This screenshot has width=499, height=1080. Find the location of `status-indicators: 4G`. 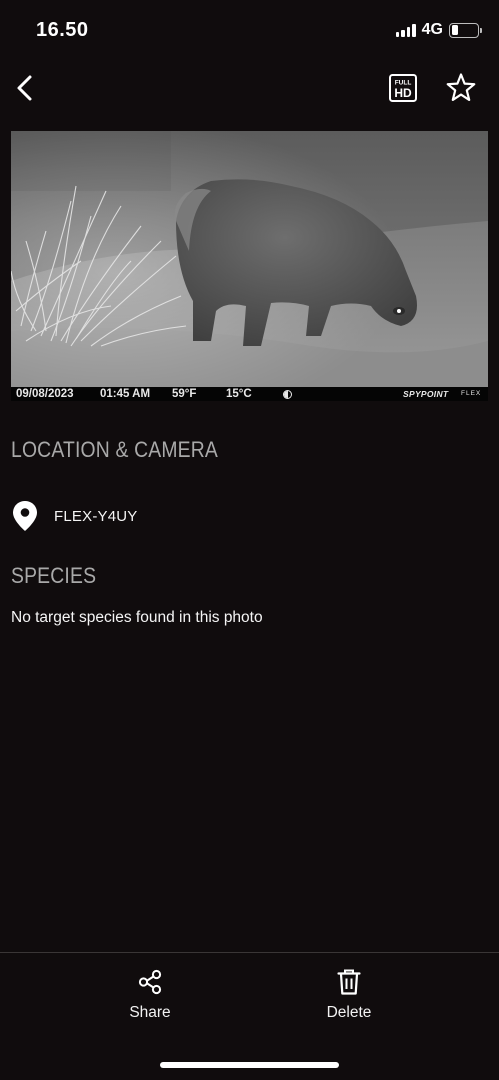

status-indicators: 4G is located at coordinates (438, 30).